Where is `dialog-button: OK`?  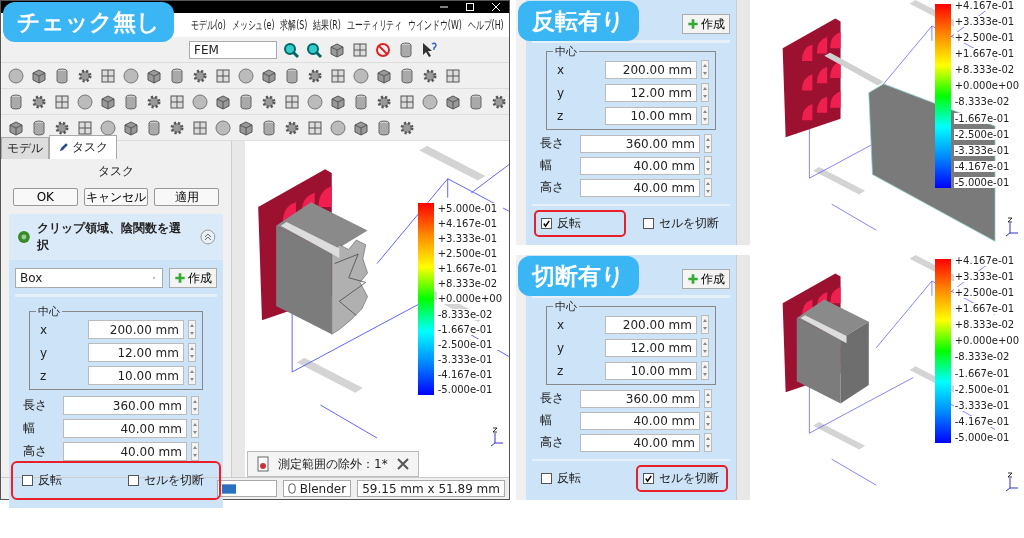
dialog-button: OK is located at coordinates (45, 197).